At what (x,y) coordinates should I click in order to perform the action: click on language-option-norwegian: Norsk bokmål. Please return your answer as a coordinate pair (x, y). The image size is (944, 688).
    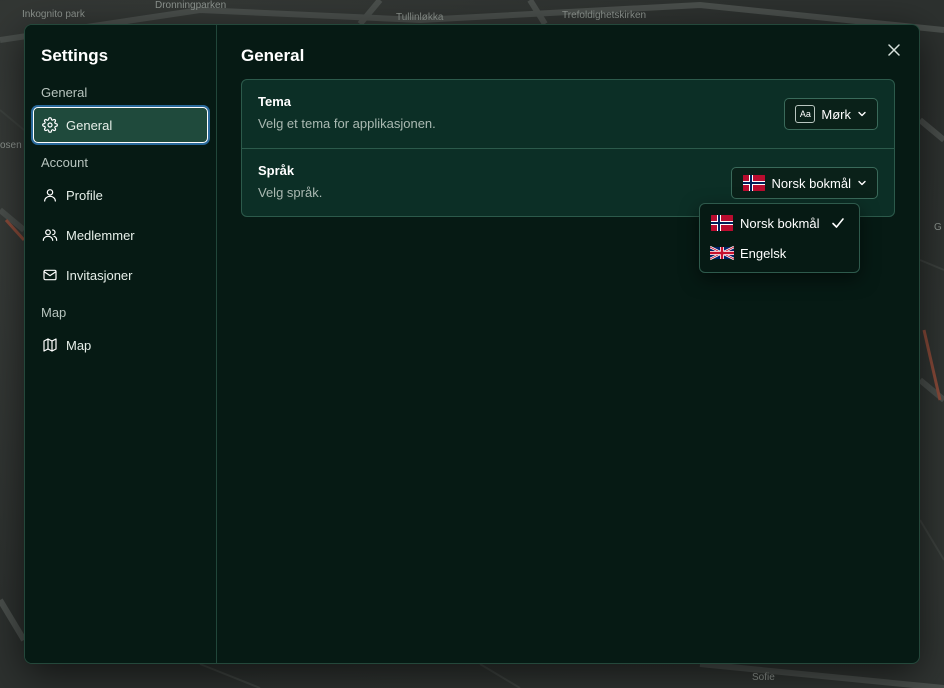
    Looking at the image, I should click on (779, 223).